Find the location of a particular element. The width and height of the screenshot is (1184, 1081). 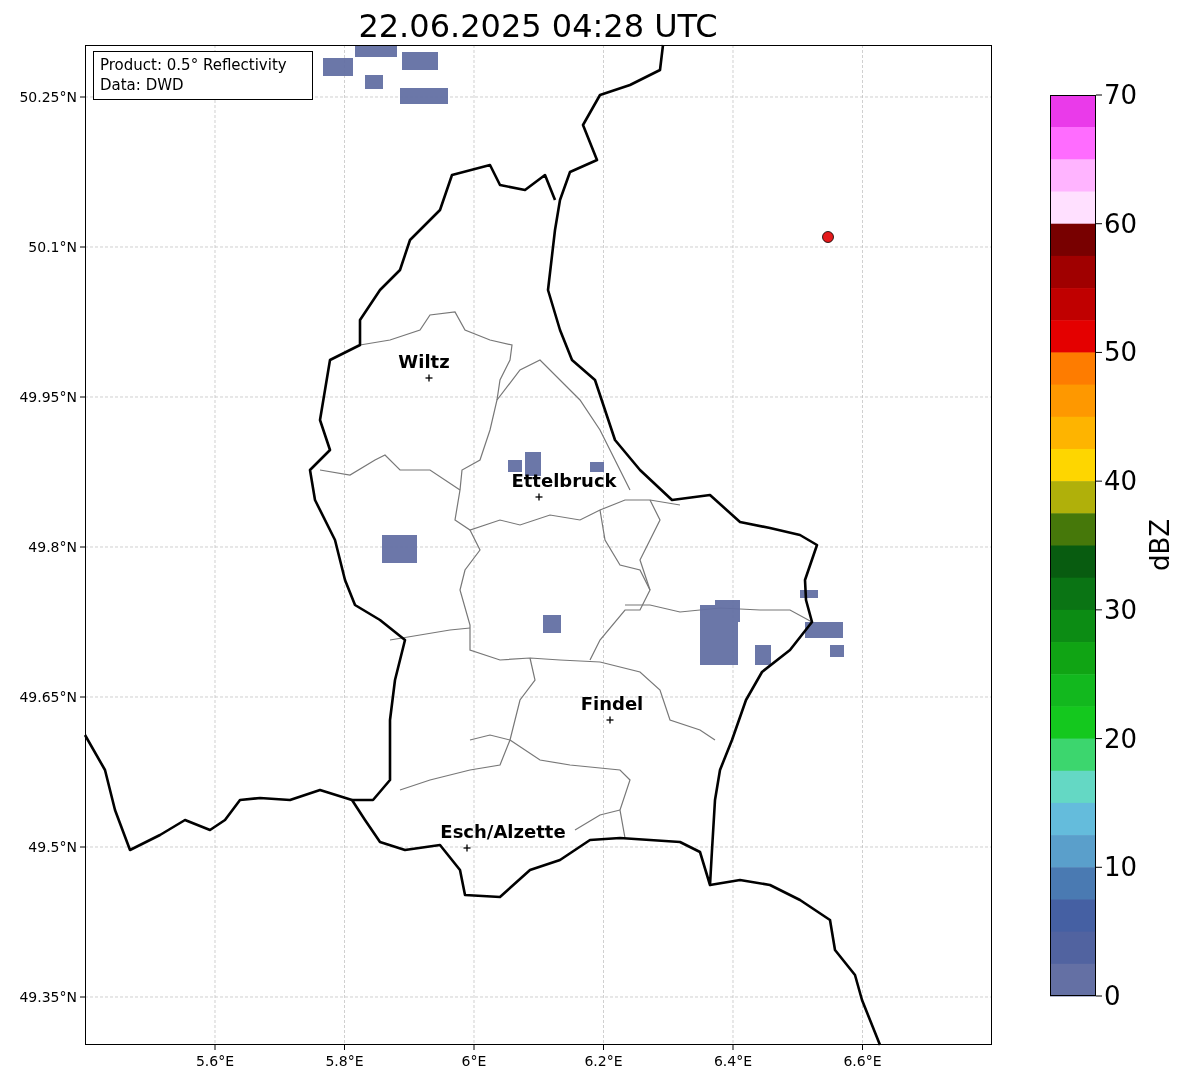

latitude-label: 50.1°N is located at coordinates (52, 247).